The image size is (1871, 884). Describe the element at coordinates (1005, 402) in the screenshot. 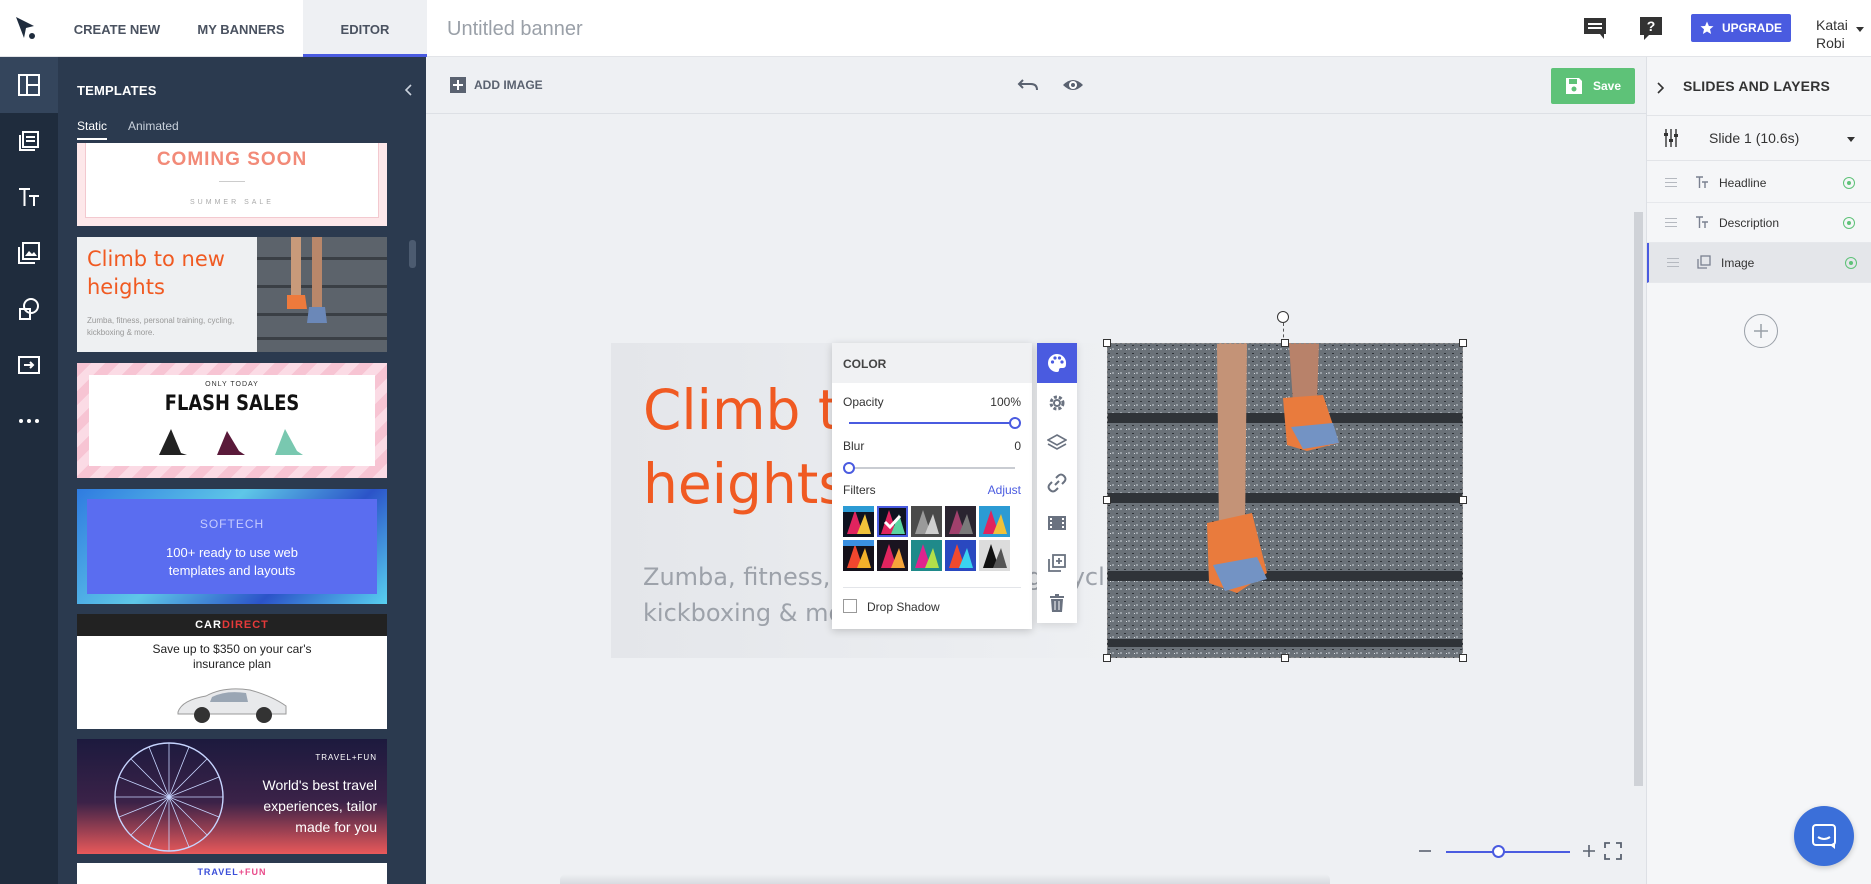

I see `opacity-value: 100%` at that location.